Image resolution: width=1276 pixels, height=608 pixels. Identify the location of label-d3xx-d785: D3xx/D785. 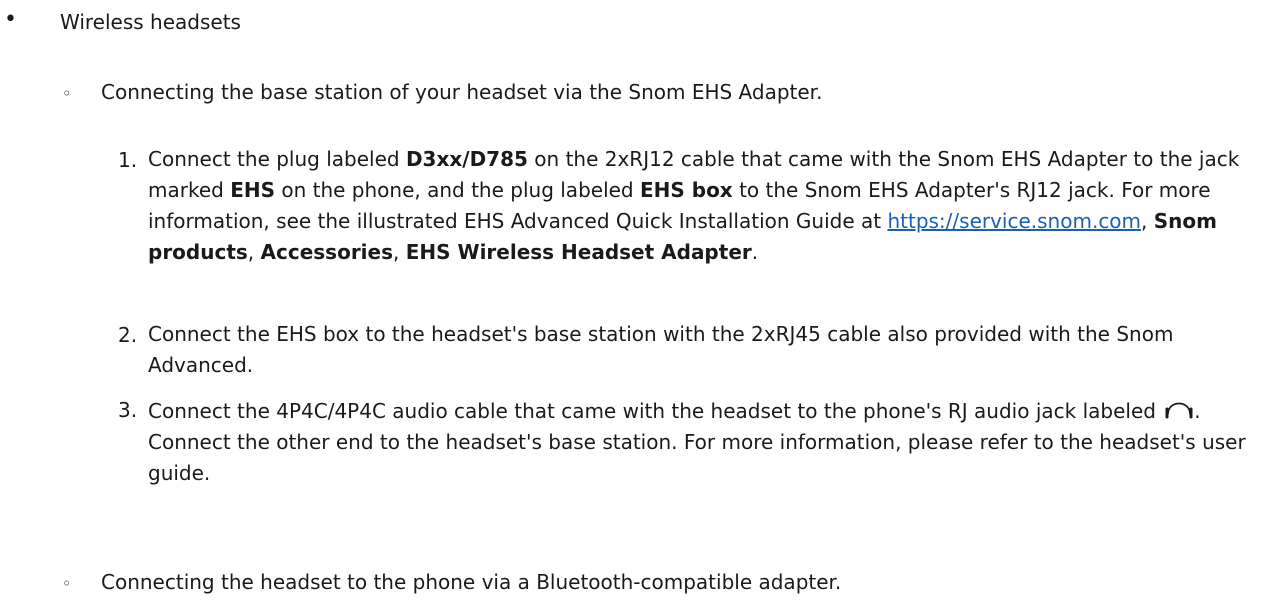
(466, 159).